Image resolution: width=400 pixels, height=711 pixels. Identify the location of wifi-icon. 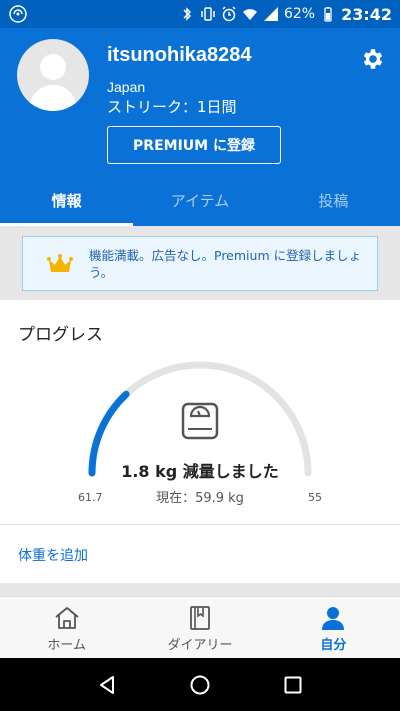
(249, 14).